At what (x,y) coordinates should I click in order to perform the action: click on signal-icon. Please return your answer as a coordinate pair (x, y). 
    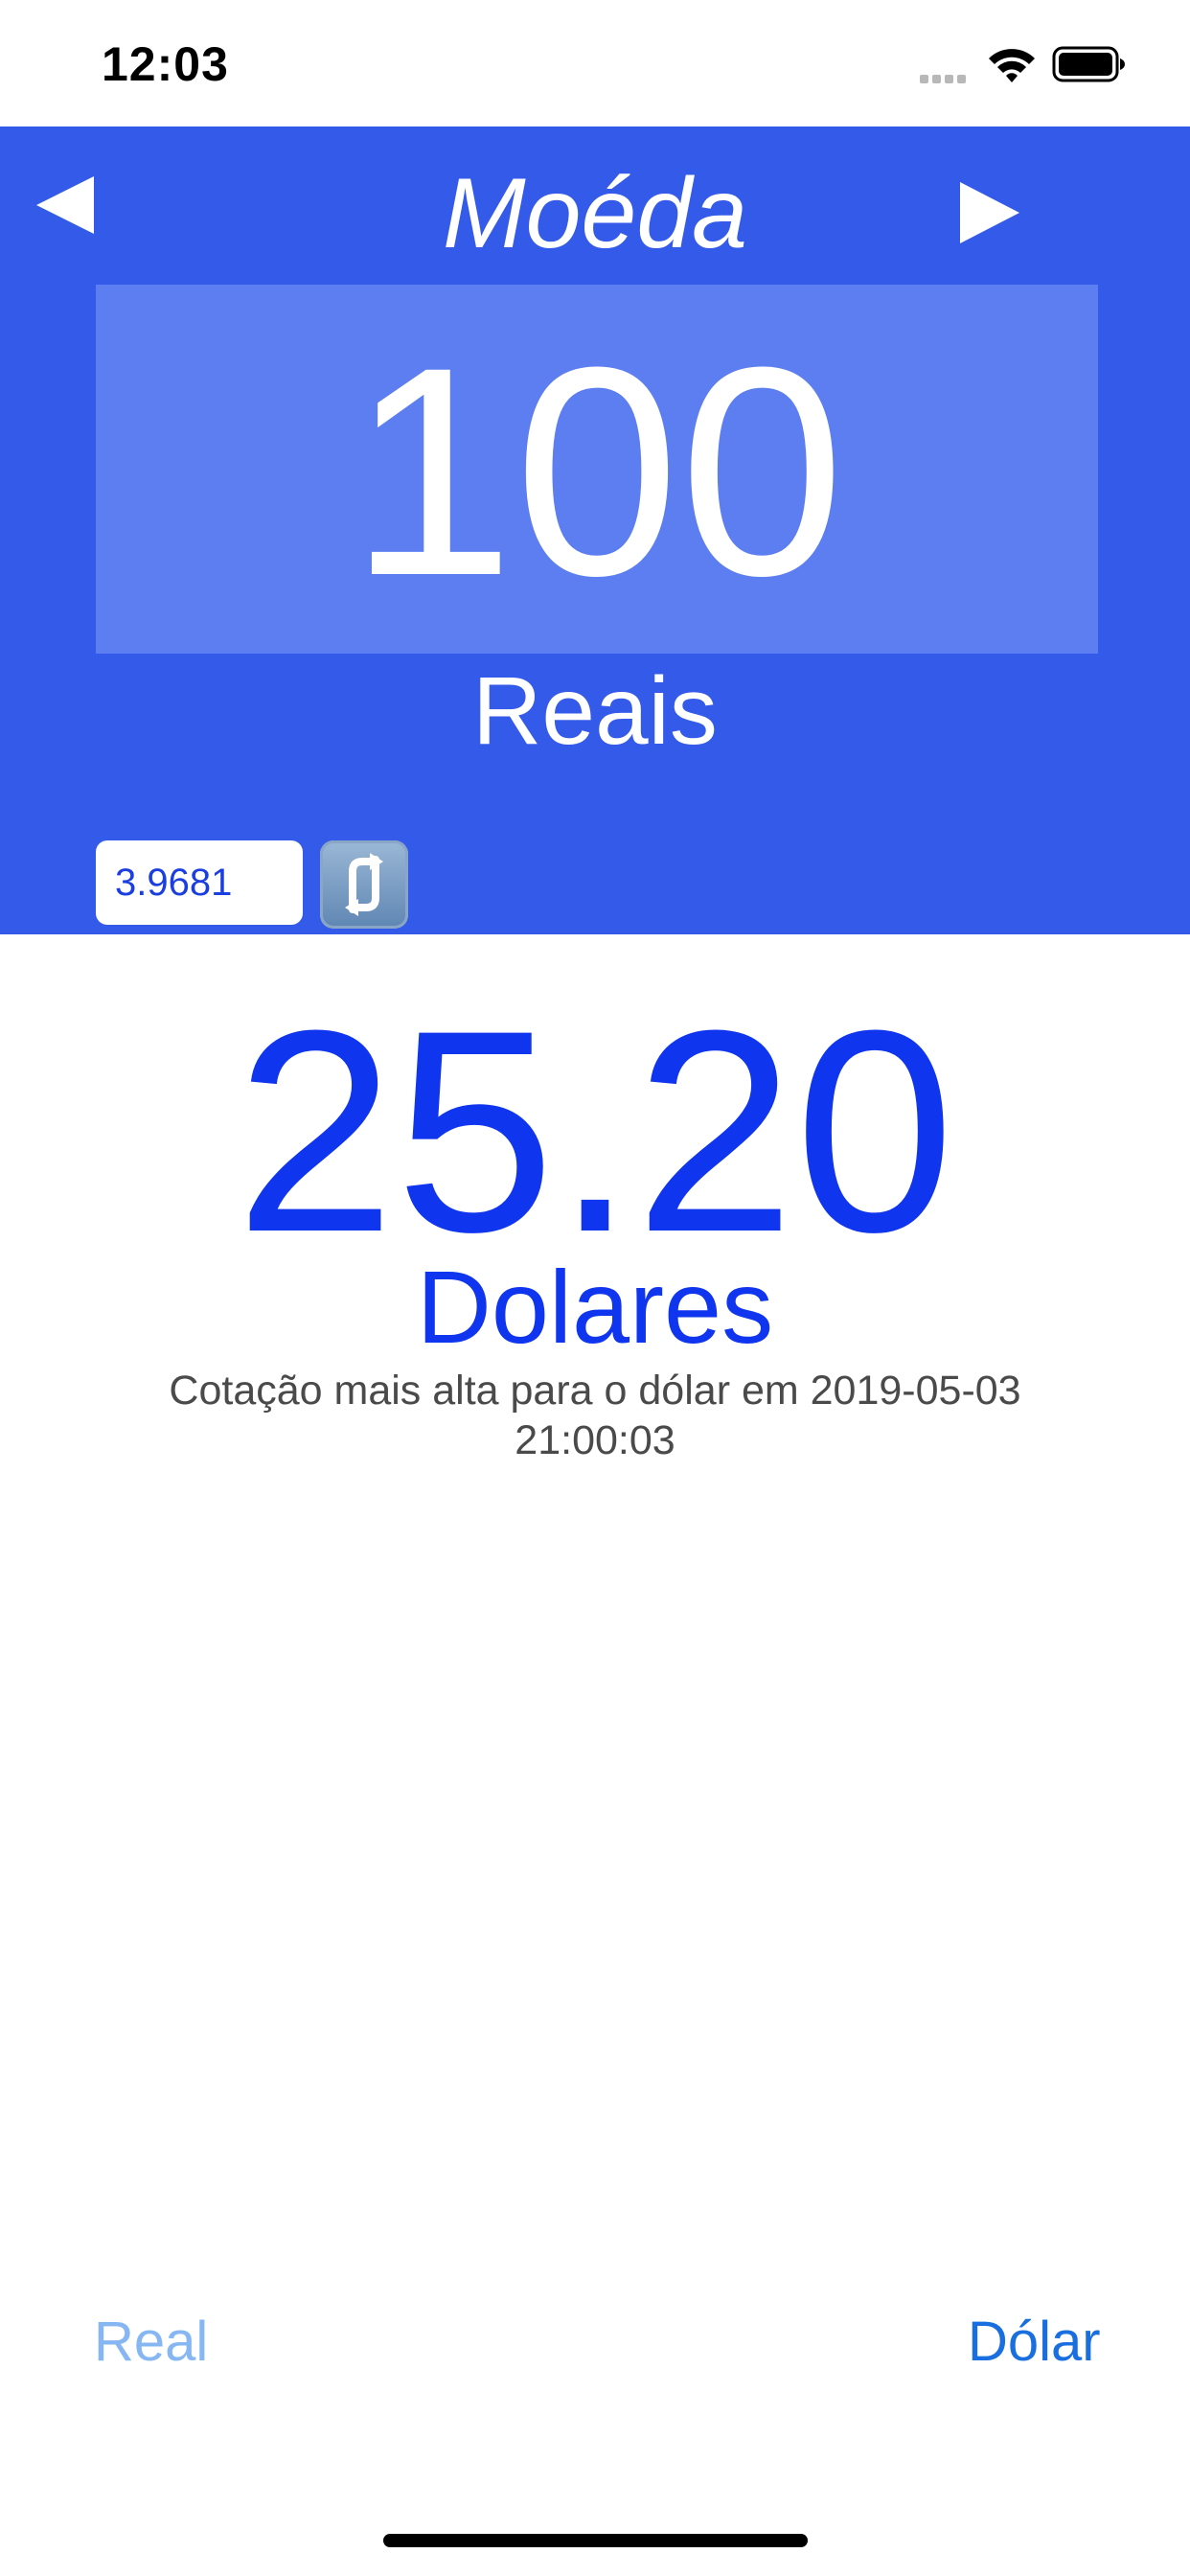
    Looking at the image, I should click on (946, 77).